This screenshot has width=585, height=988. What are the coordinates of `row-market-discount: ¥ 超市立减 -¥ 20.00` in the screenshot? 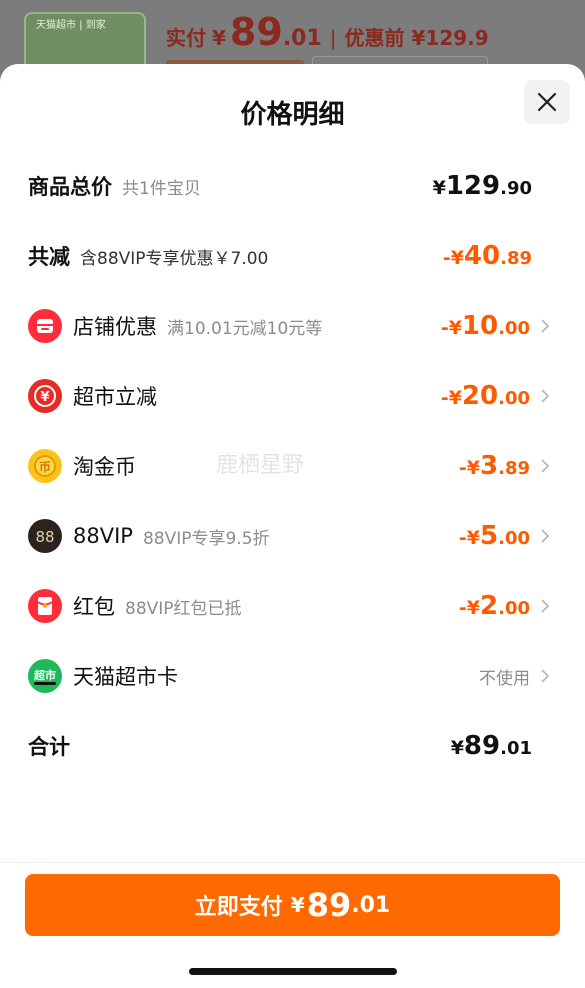 It's located at (290, 396).